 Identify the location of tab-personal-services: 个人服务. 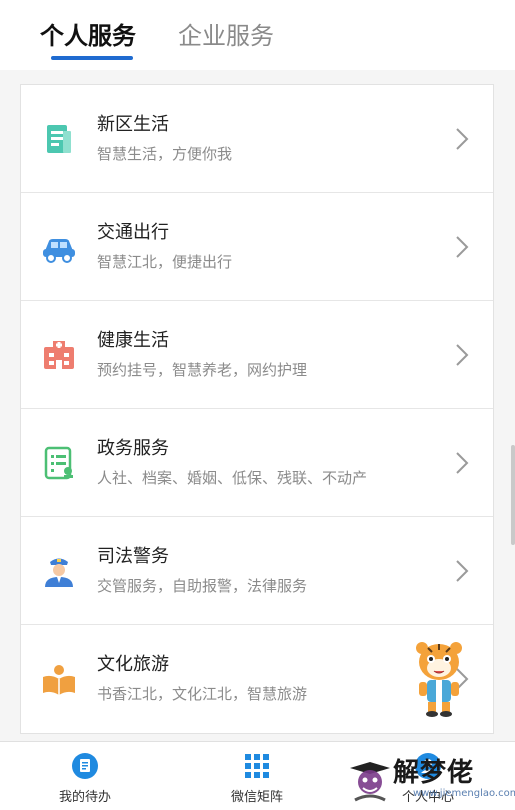
(88, 36).